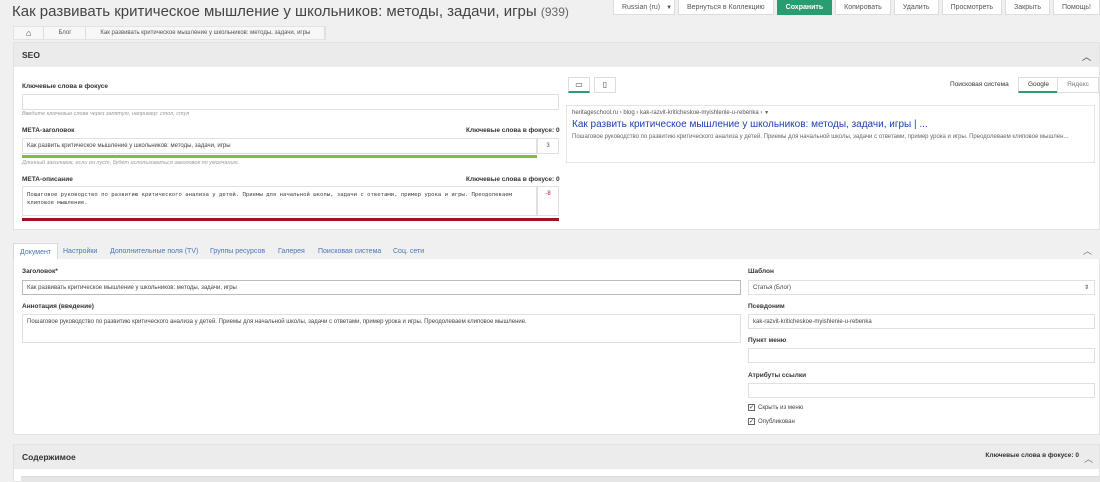 The image size is (1100, 482). Describe the element at coordinates (40, 271) in the screenshot. I see `heading-label: Заголовок*` at that location.